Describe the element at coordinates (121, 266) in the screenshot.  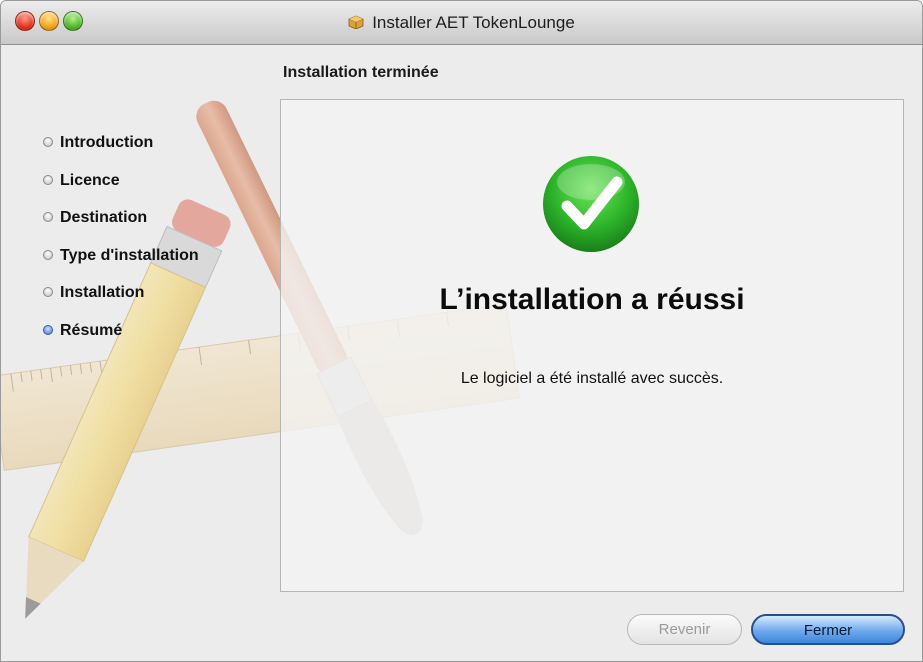
I see `step-installation-type: Type d'installation` at that location.